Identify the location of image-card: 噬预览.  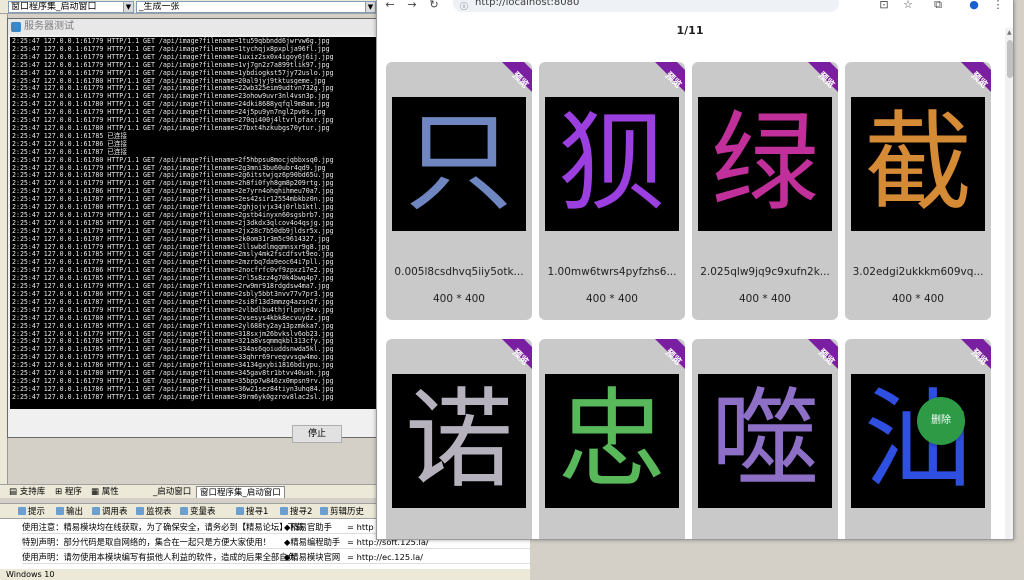
(765, 439).